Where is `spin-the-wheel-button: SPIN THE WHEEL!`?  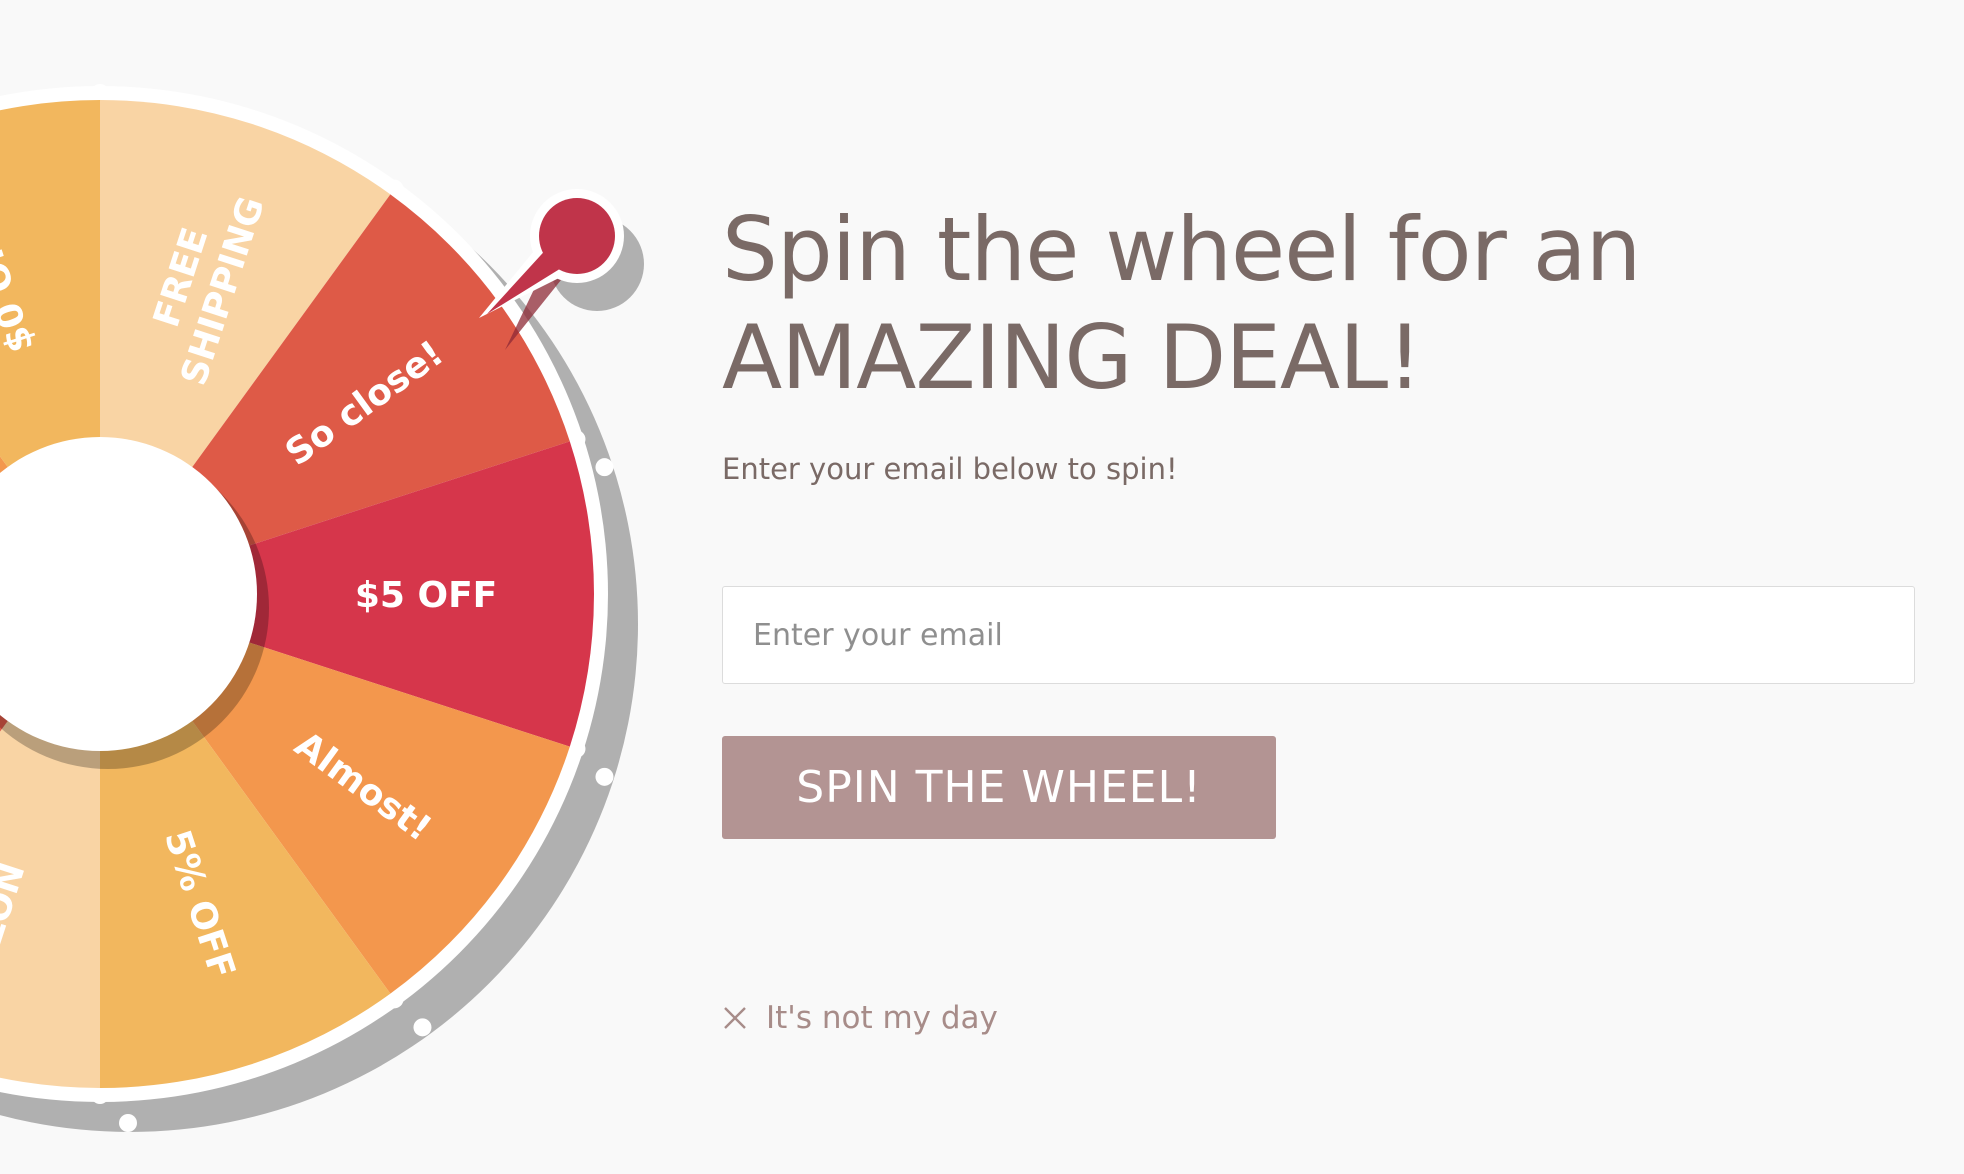
spin-the-wheel-button: SPIN THE WHEEL! is located at coordinates (999, 787).